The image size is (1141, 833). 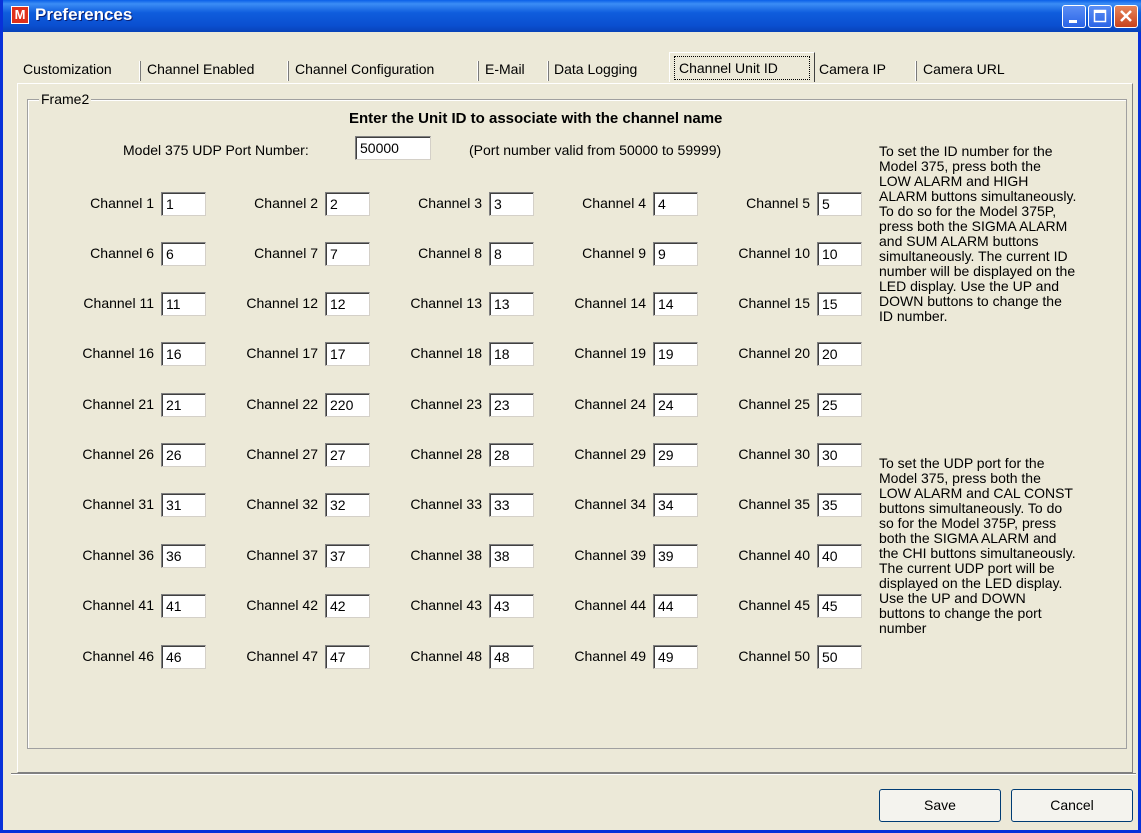 I want to click on channel-unit-id-field: 49, so click(x=675, y=657).